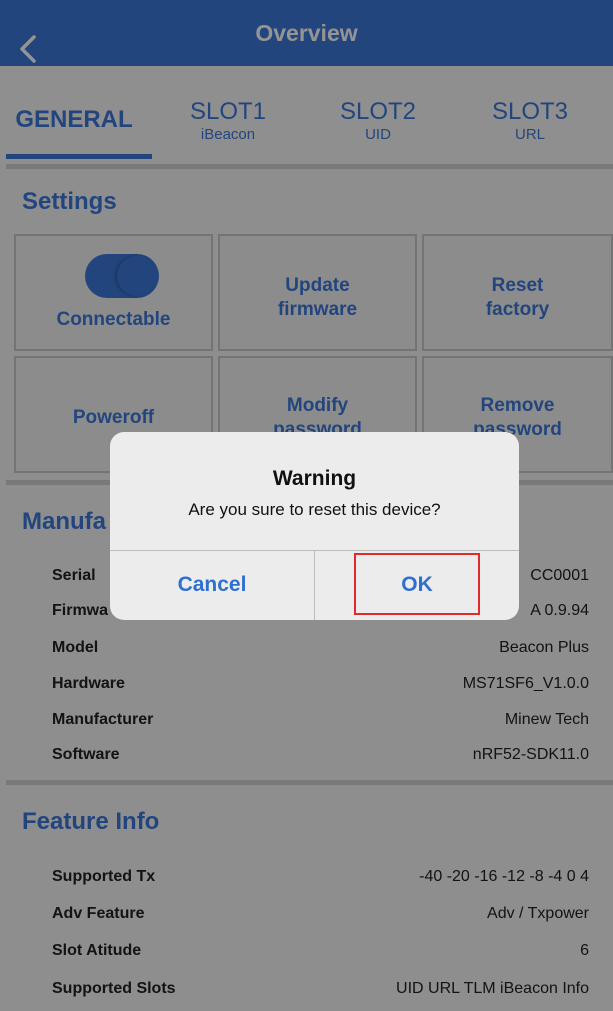 Image resolution: width=613 pixels, height=1011 pixels. What do you see at coordinates (314, 478) in the screenshot?
I see `dialog-title: Warning` at bounding box center [314, 478].